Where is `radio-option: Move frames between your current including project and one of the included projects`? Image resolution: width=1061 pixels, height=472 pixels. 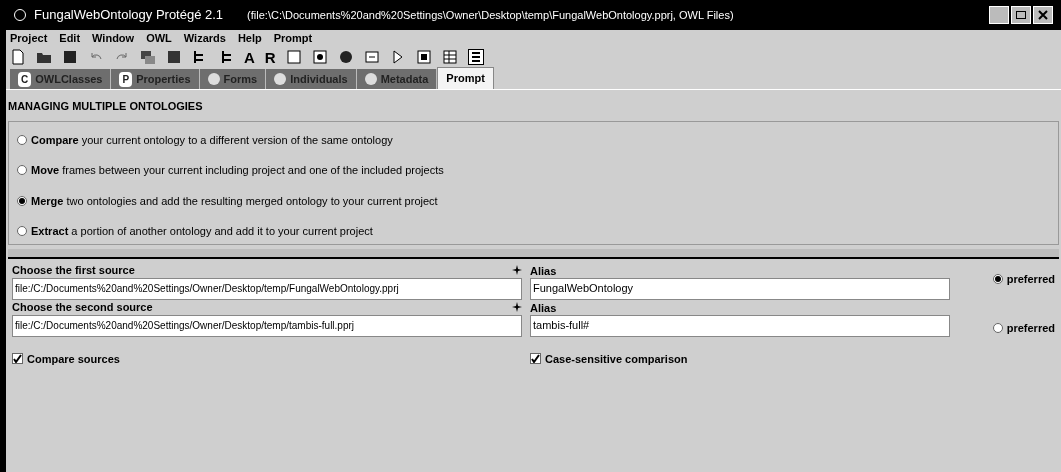
radio-option: Move frames between your current including project and one of the included projects is located at coordinates (533, 170).